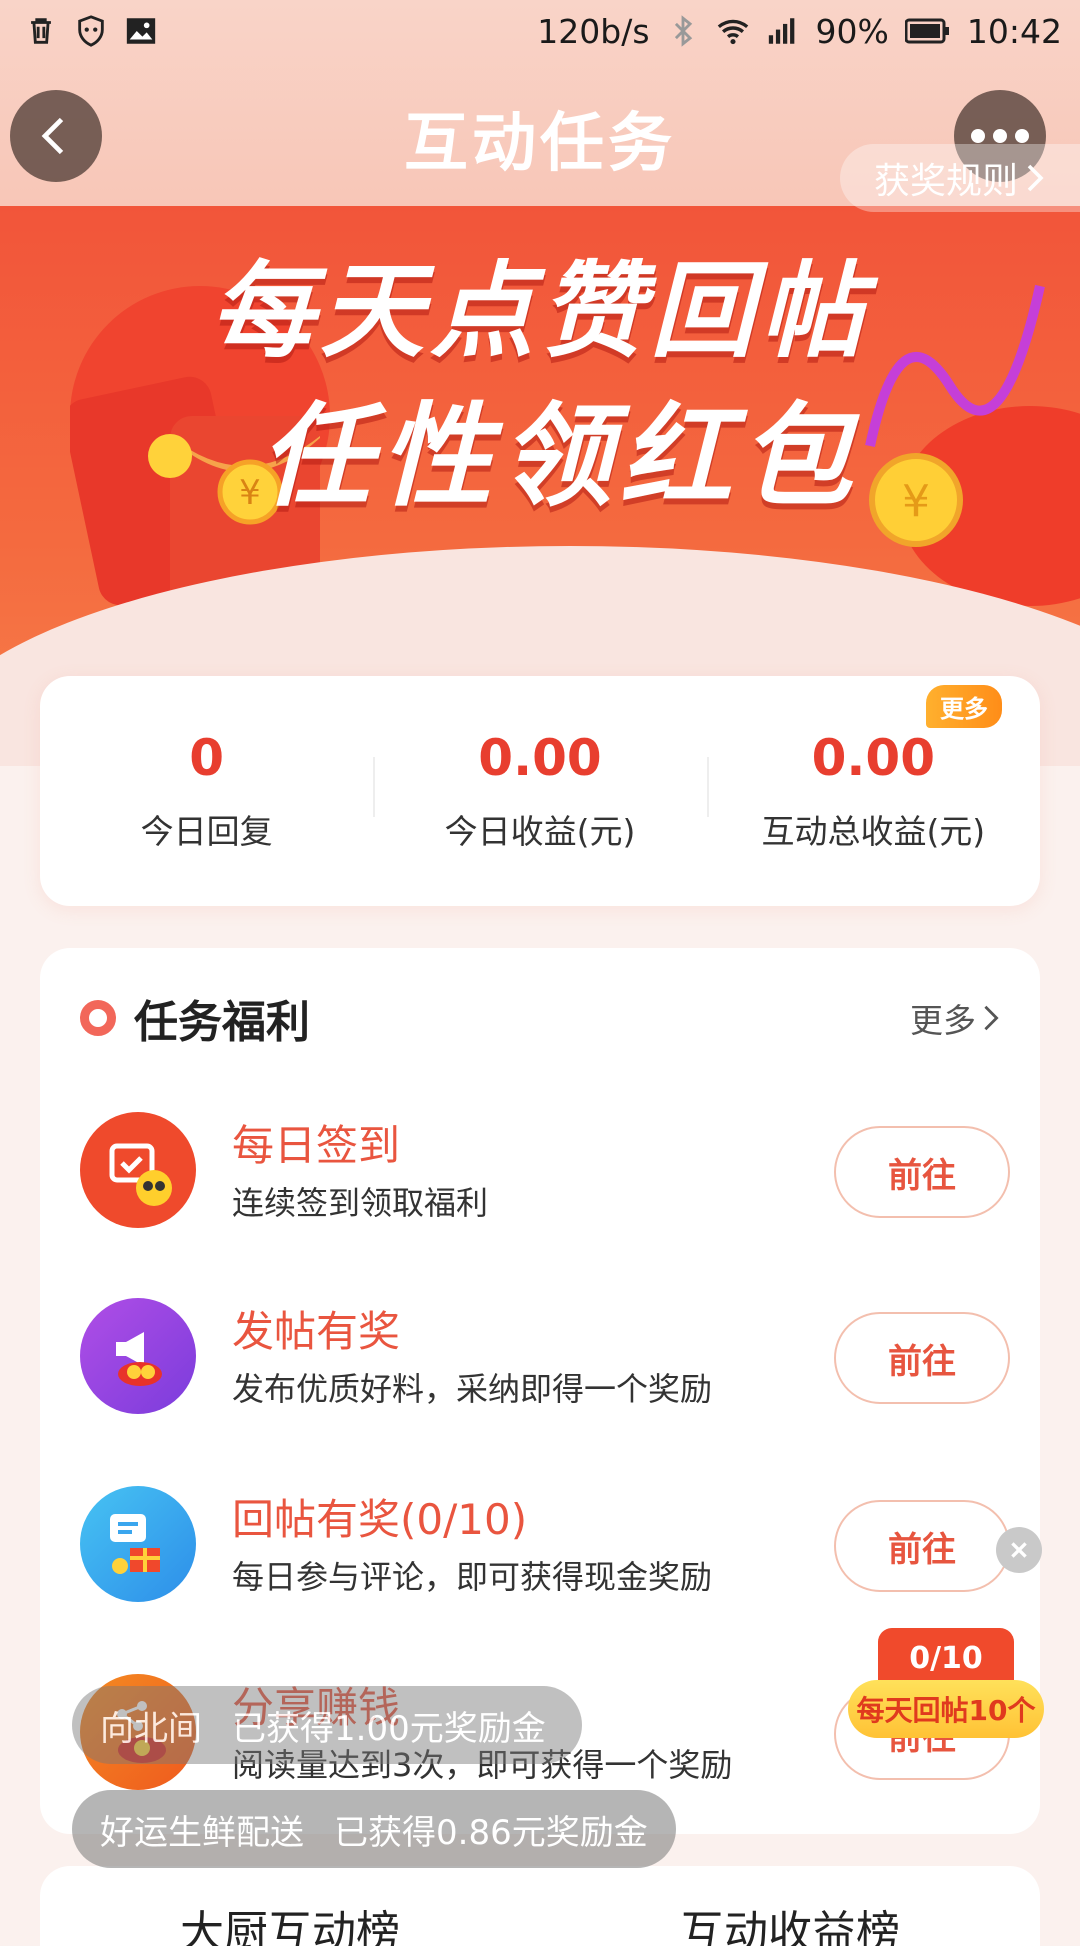 The width and height of the screenshot is (1080, 1946). I want to click on toast-user: 向北间, so click(151, 1728).